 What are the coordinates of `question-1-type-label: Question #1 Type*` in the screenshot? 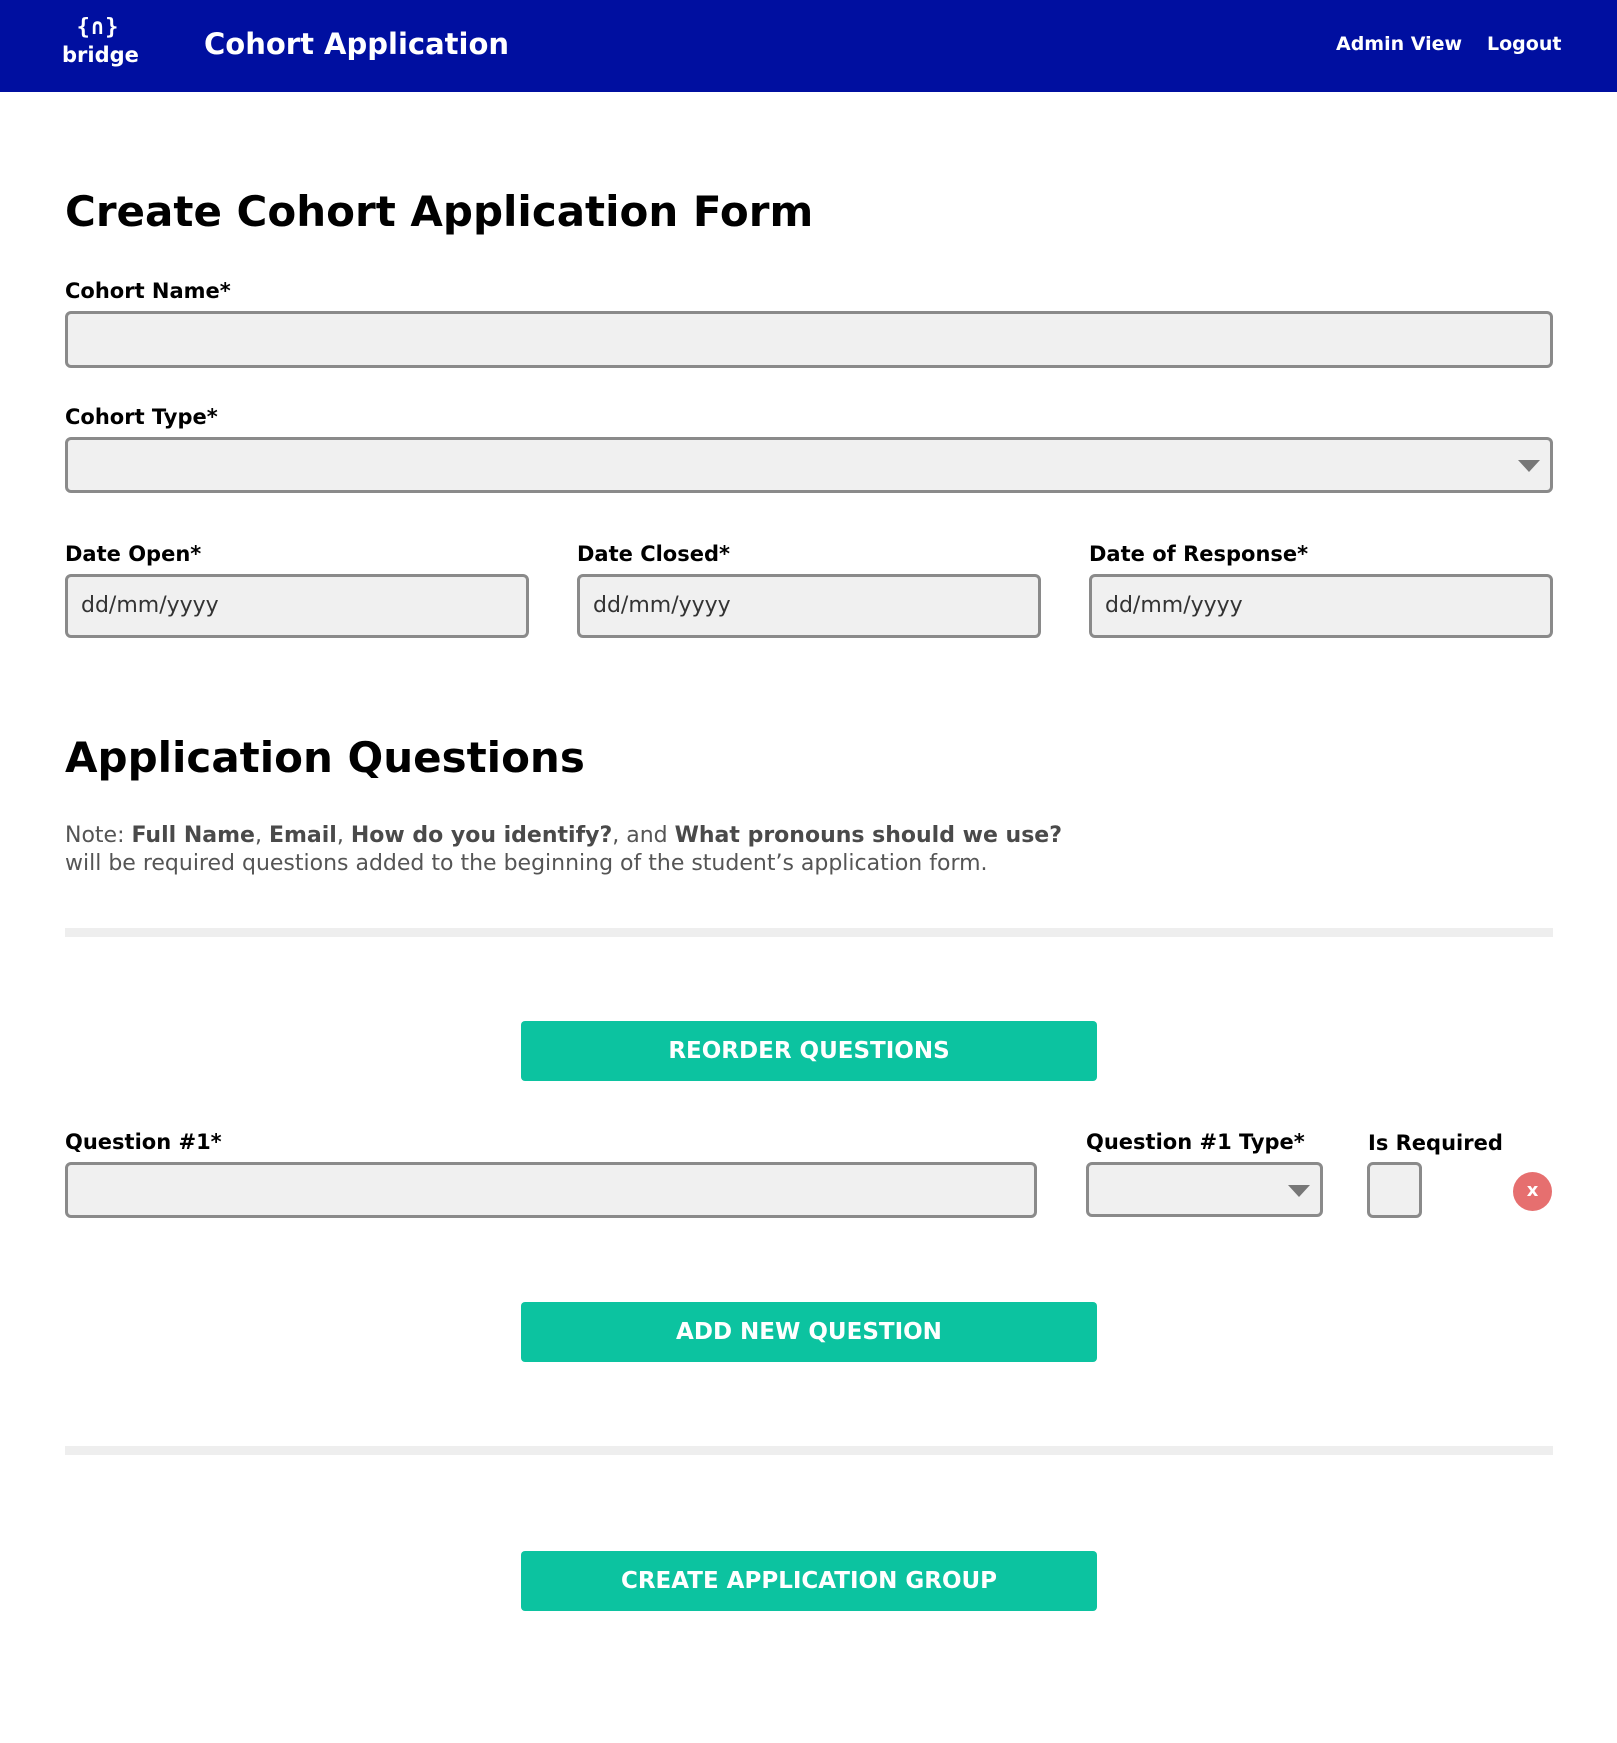 It's located at (1195, 1142).